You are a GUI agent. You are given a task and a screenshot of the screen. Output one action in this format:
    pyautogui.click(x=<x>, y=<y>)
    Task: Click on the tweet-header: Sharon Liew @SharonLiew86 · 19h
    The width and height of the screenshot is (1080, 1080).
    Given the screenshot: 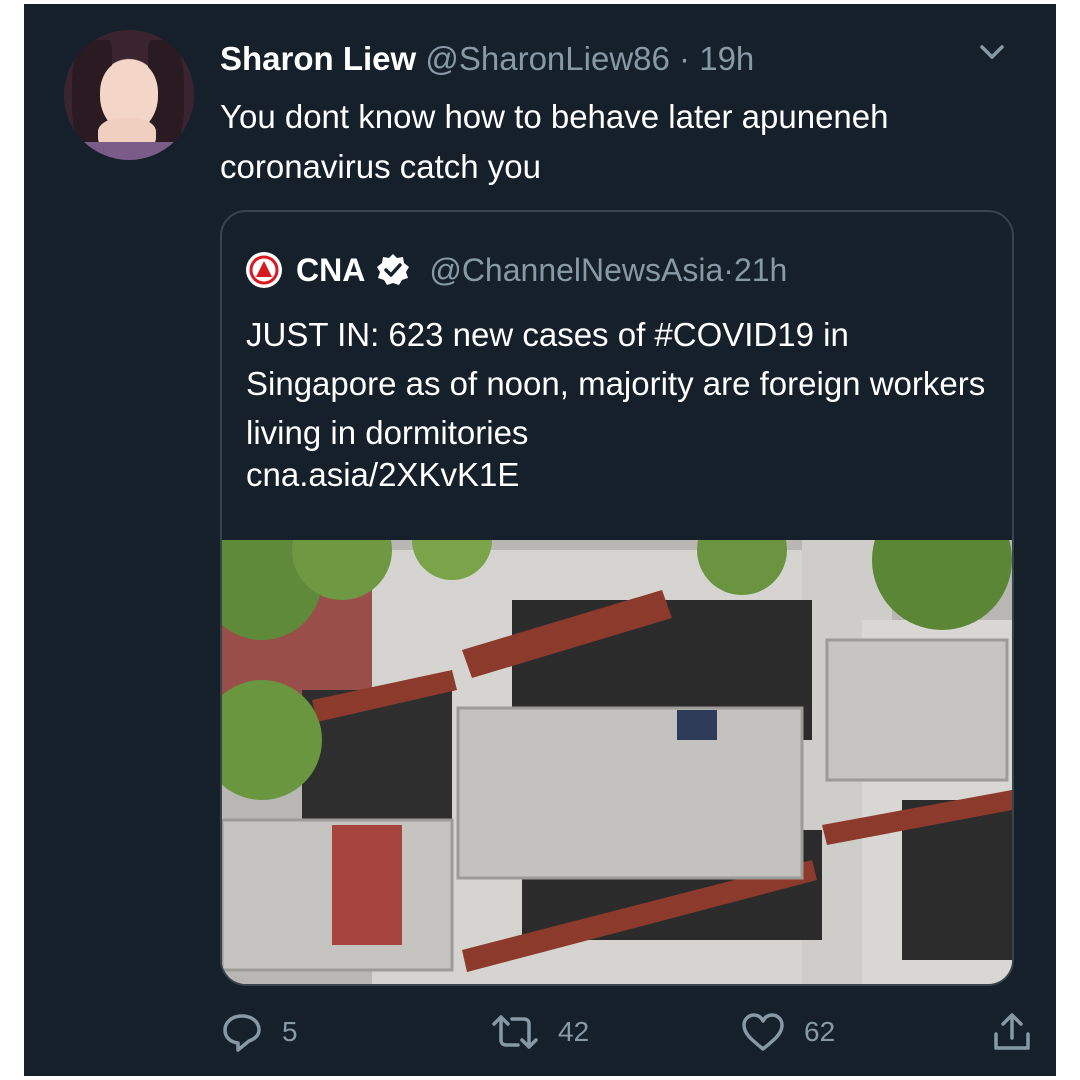 What is the action you would take?
    pyautogui.click(x=487, y=58)
    